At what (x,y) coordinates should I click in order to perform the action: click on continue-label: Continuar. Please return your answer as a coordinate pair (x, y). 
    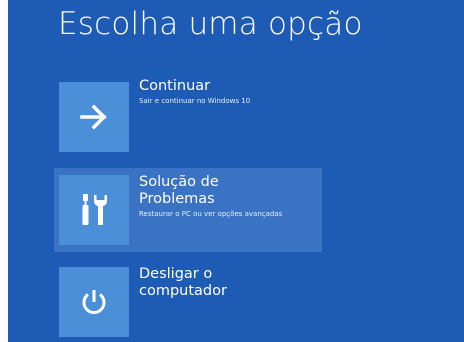
    Looking at the image, I should click on (175, 86).